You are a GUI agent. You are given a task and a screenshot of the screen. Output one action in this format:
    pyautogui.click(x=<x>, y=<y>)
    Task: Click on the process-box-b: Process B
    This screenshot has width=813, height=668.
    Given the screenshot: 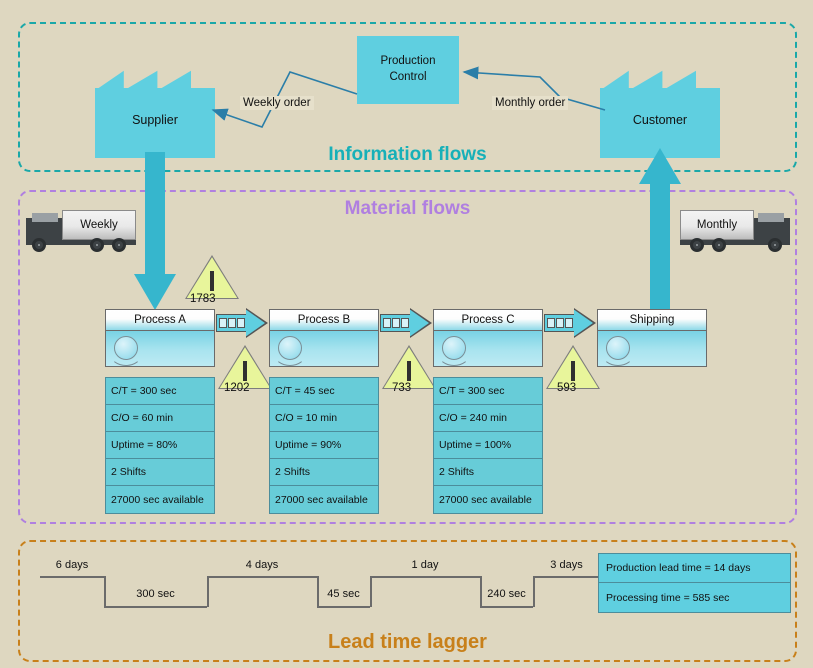 What is the action you would take?
    pyautogui.click(x=324, y=338)
    